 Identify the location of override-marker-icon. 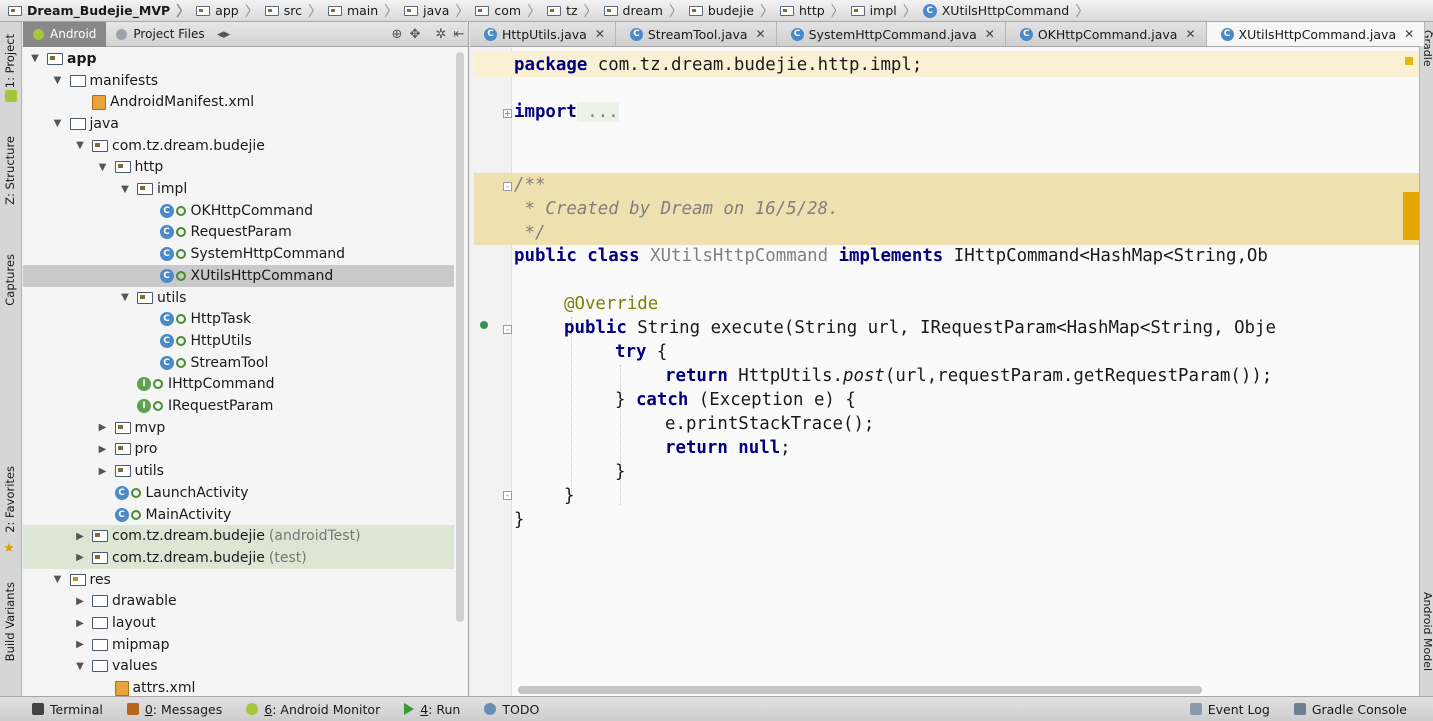
(484, 325).